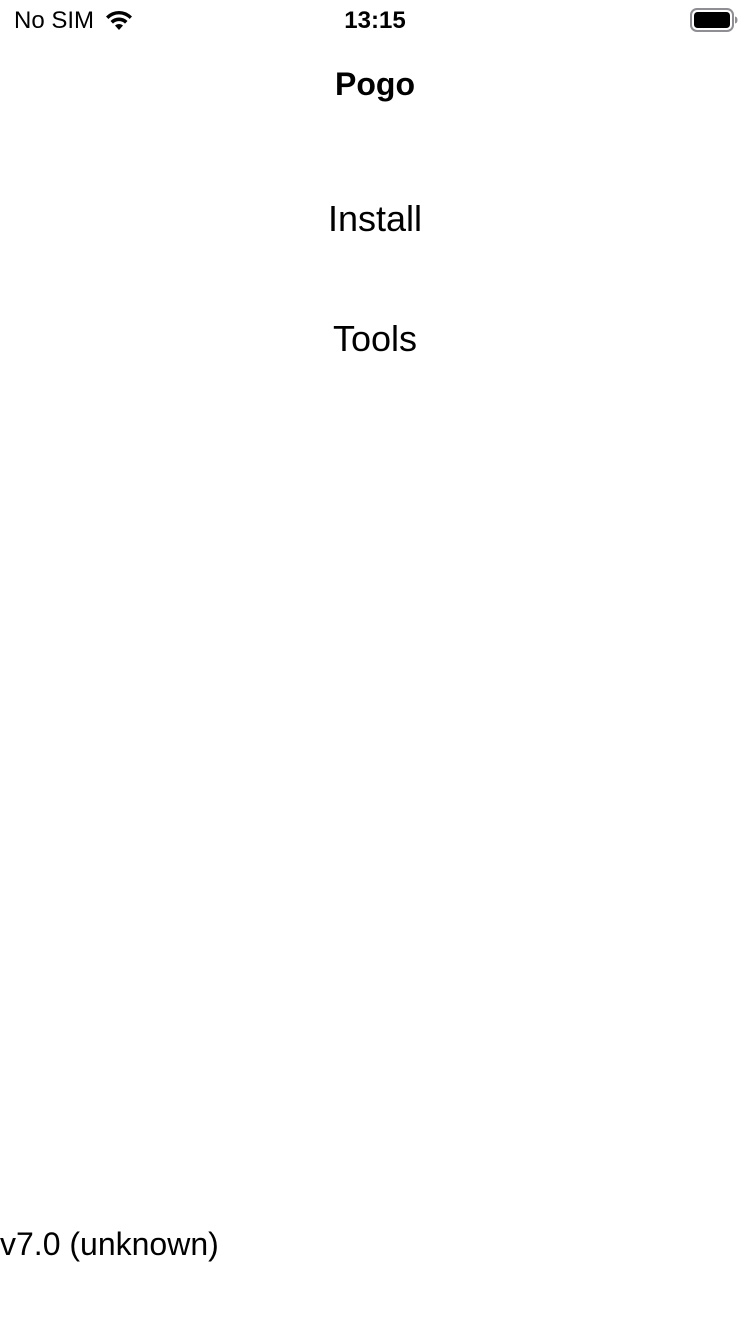 The image size is (750, 1334). I want to click on version-label: v7.0 (unknown), so click(109, 1244).